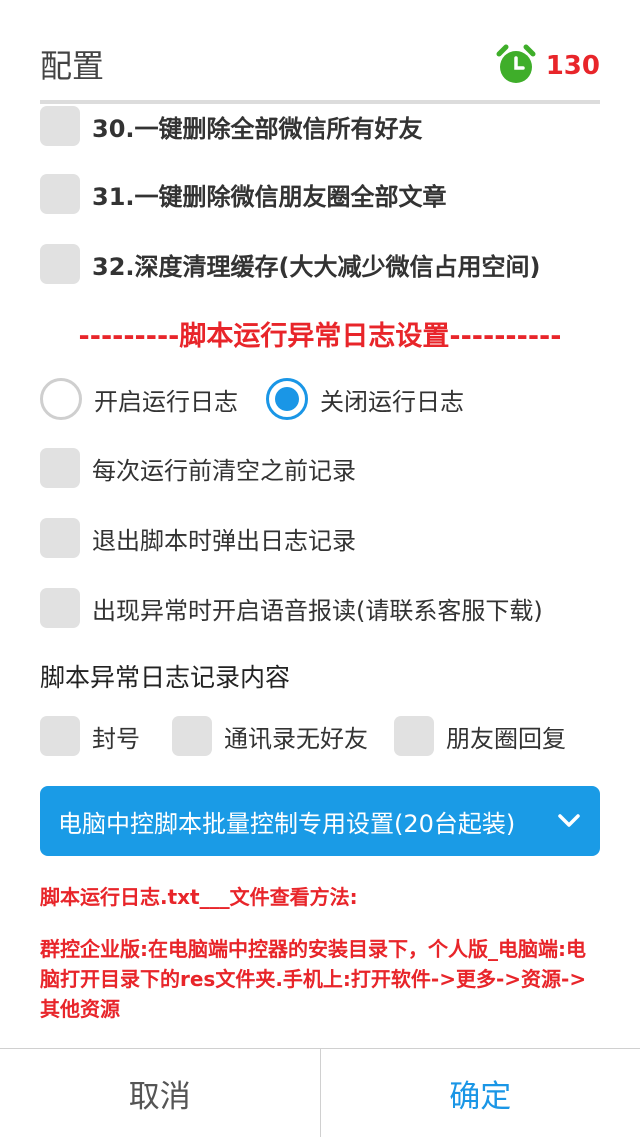 This screenshot has height=1137, width=640. Describe the element at coordinates (90, 736) in the screenshot. I see `option-banned: 封号` at that location.